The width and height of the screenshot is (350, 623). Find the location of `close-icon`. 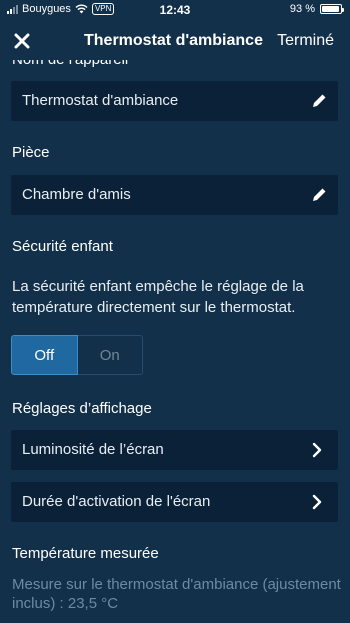

close-icon is located at coordinates (22, 41).